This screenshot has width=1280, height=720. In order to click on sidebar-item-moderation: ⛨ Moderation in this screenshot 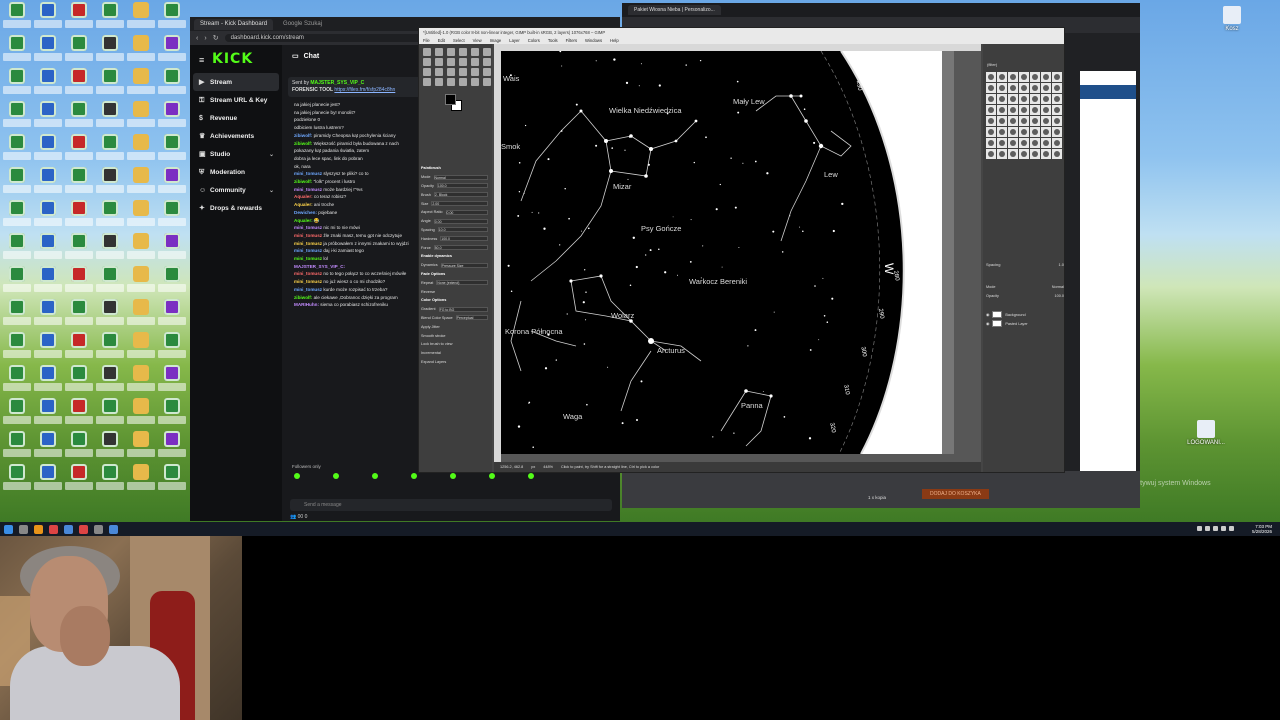, I will do `click(236, 172)`.